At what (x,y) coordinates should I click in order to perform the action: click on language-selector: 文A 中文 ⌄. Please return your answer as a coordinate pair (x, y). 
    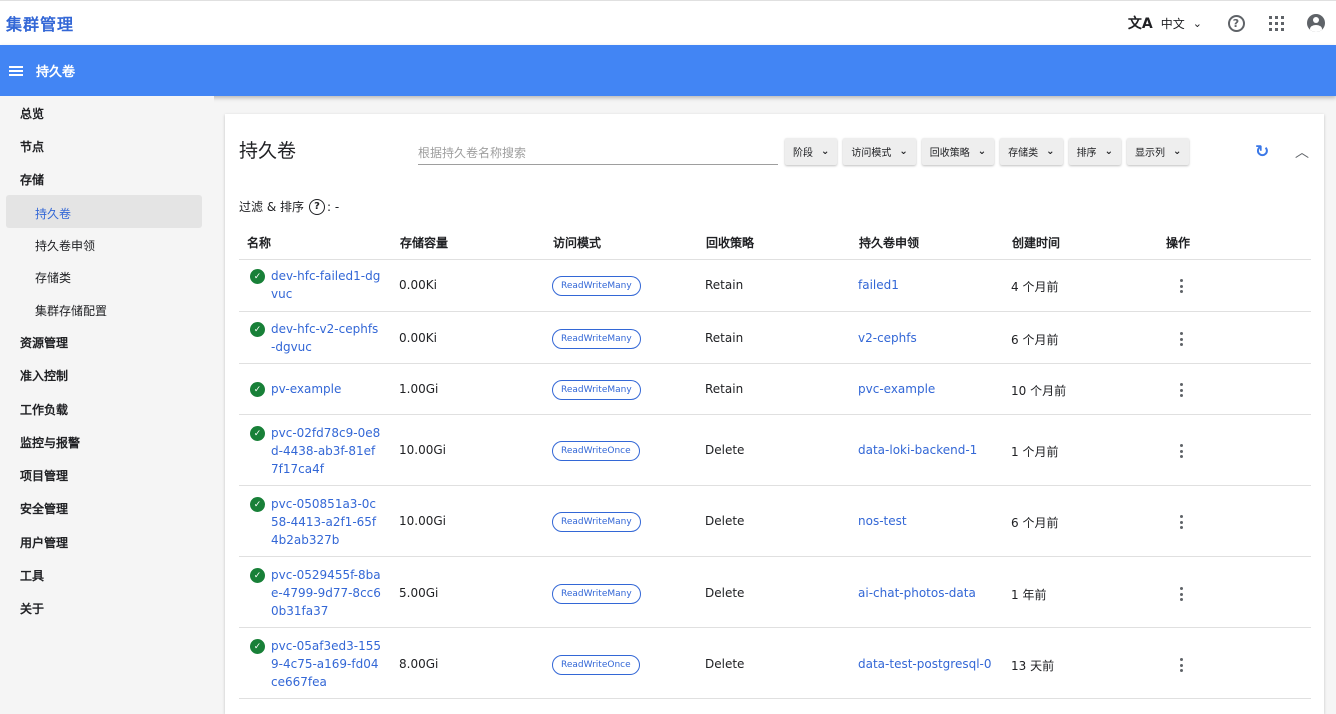
    Looking at the image, I should click on (1165, 23).